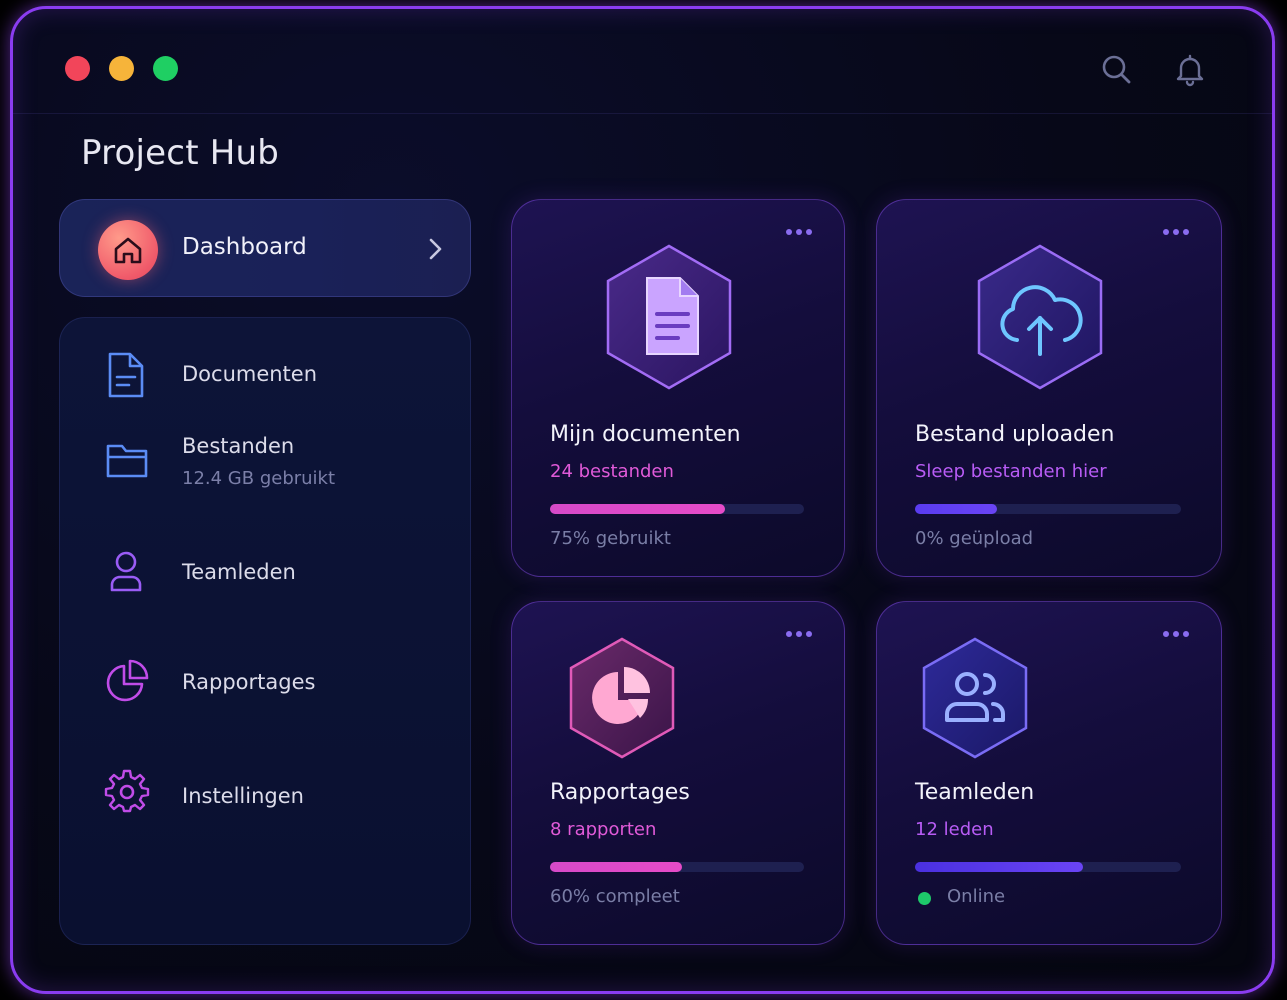  What do you see at coordinates (180, 153) in the screenshot?
I see `page-title: Project Hub` at bounding box center [180, 153].